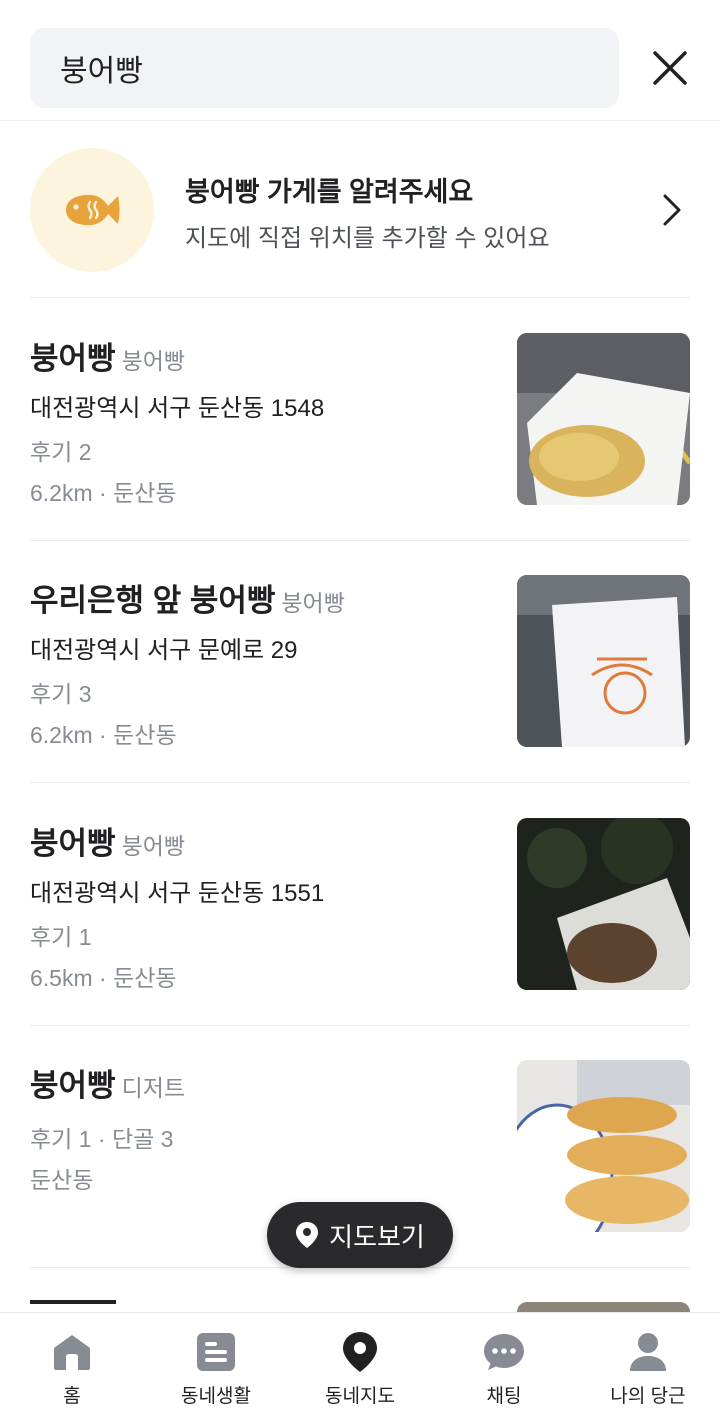 This screenshot has height=1418, width=720. What do you see at coordinates (103, 978) in the screenshot?
I see `store-distance: 6.5km · 둔산동` at bounding box center [103, 978].